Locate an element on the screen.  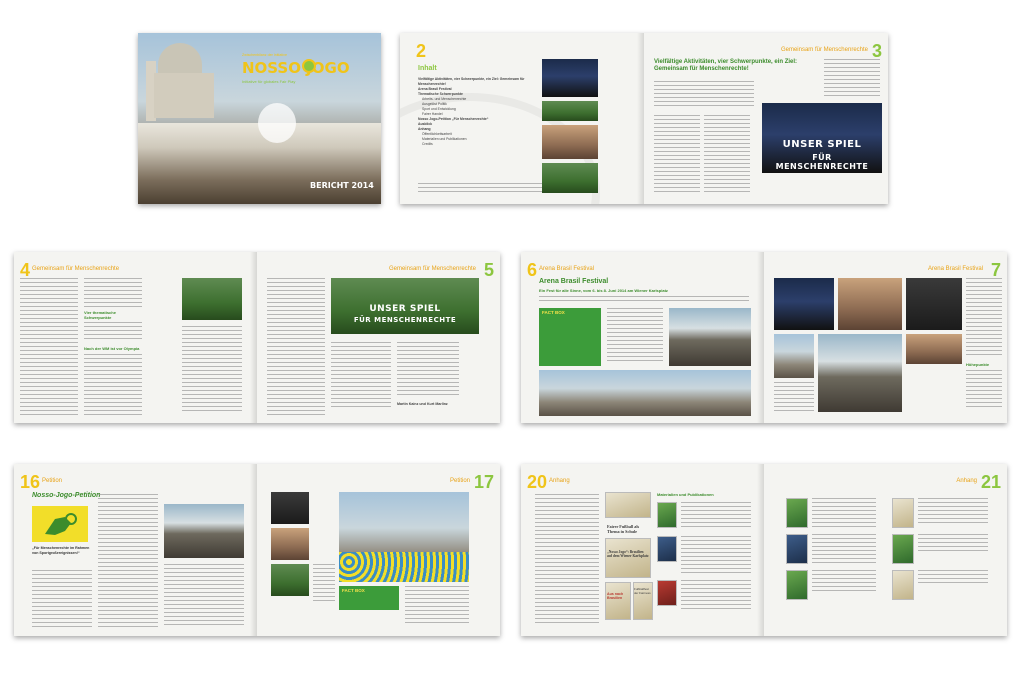
section-head-16: Petition is located at coordinates (52, 481).